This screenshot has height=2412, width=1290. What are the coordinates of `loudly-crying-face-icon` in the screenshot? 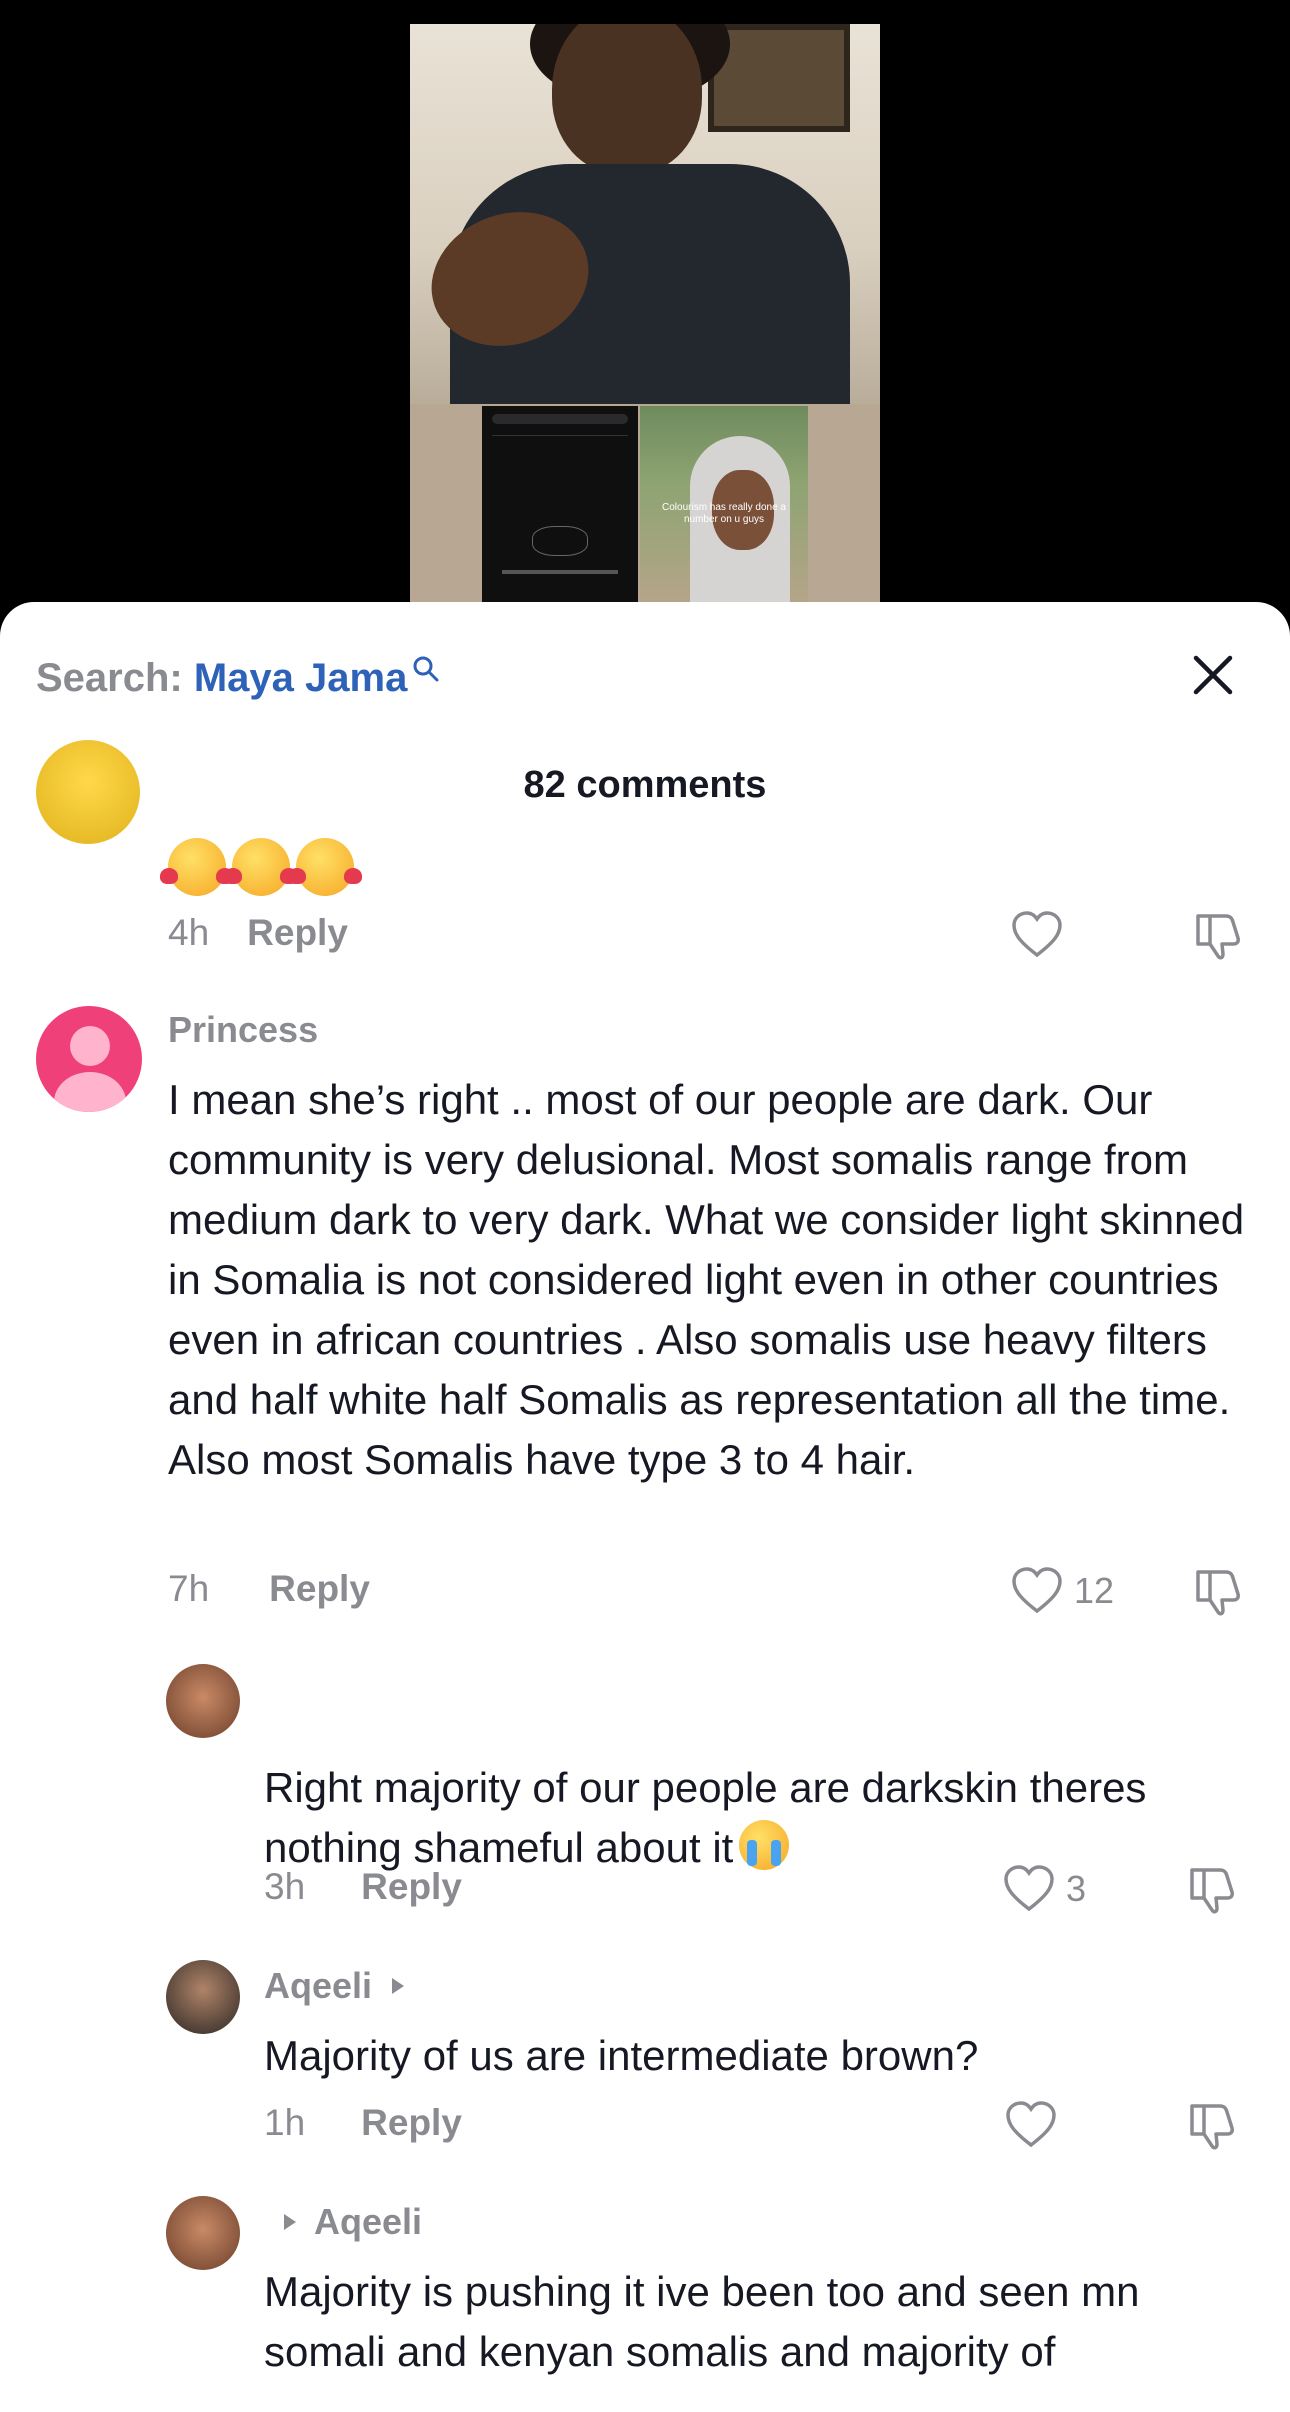 It's located at (764, 1845).